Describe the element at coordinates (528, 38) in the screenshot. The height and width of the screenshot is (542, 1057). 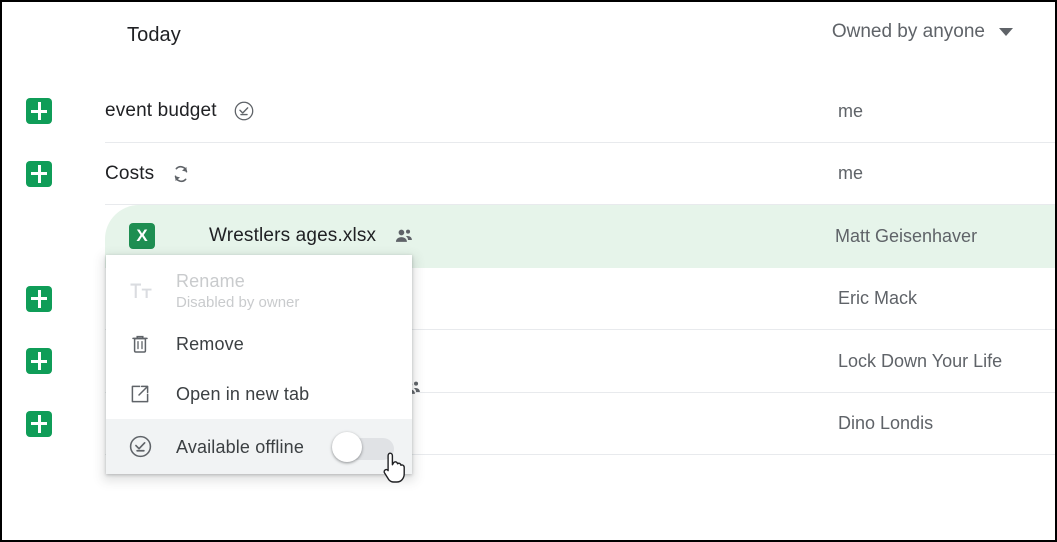
I see `list-header: Today Owned by anyone` at that location.